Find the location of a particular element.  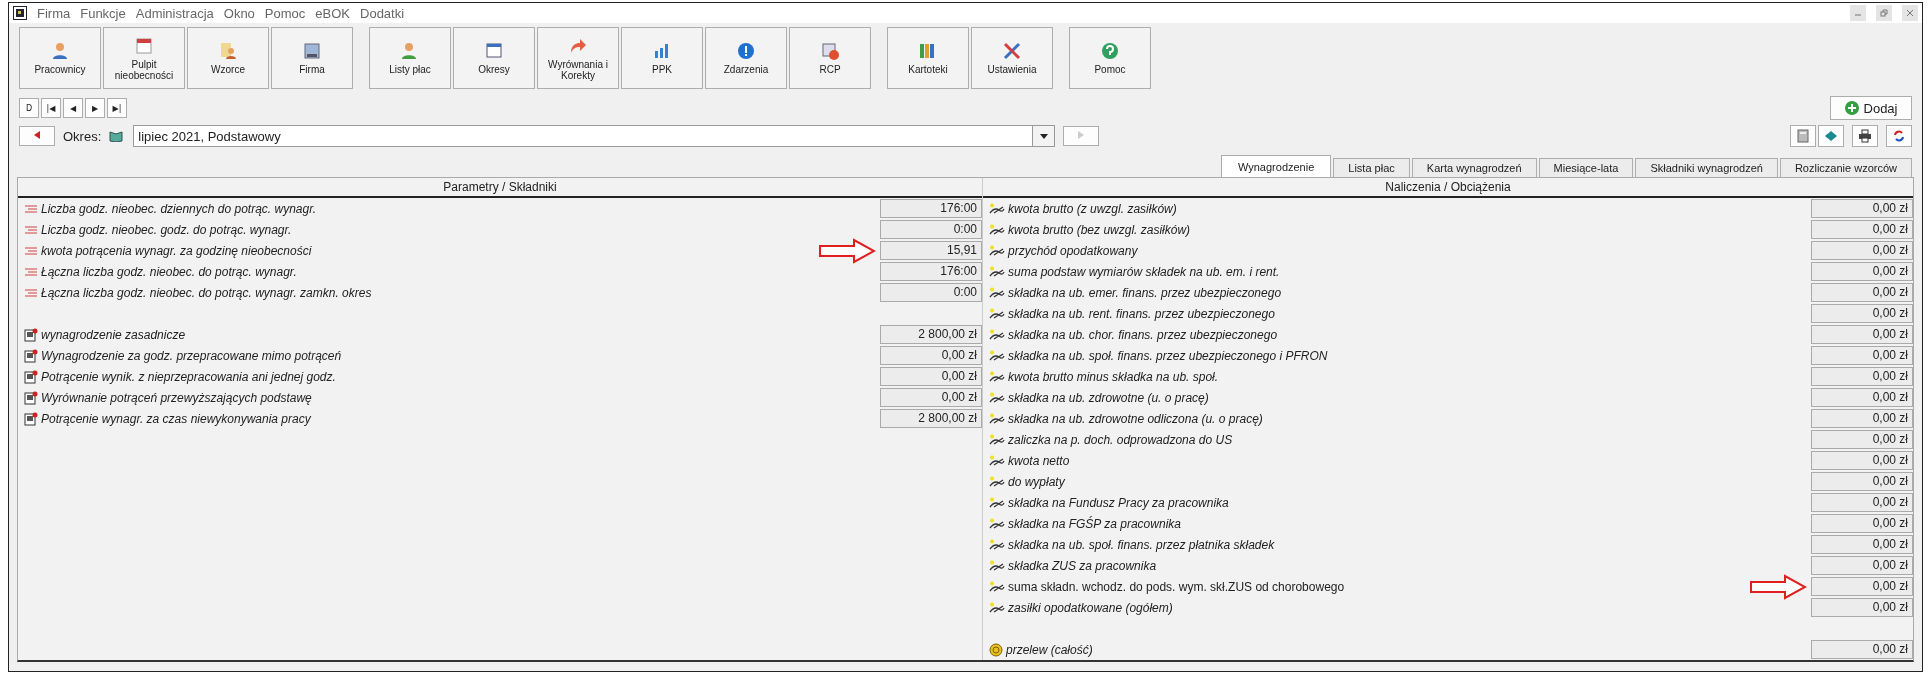

menu-item: Administracja is located at coordinates (174, 13).